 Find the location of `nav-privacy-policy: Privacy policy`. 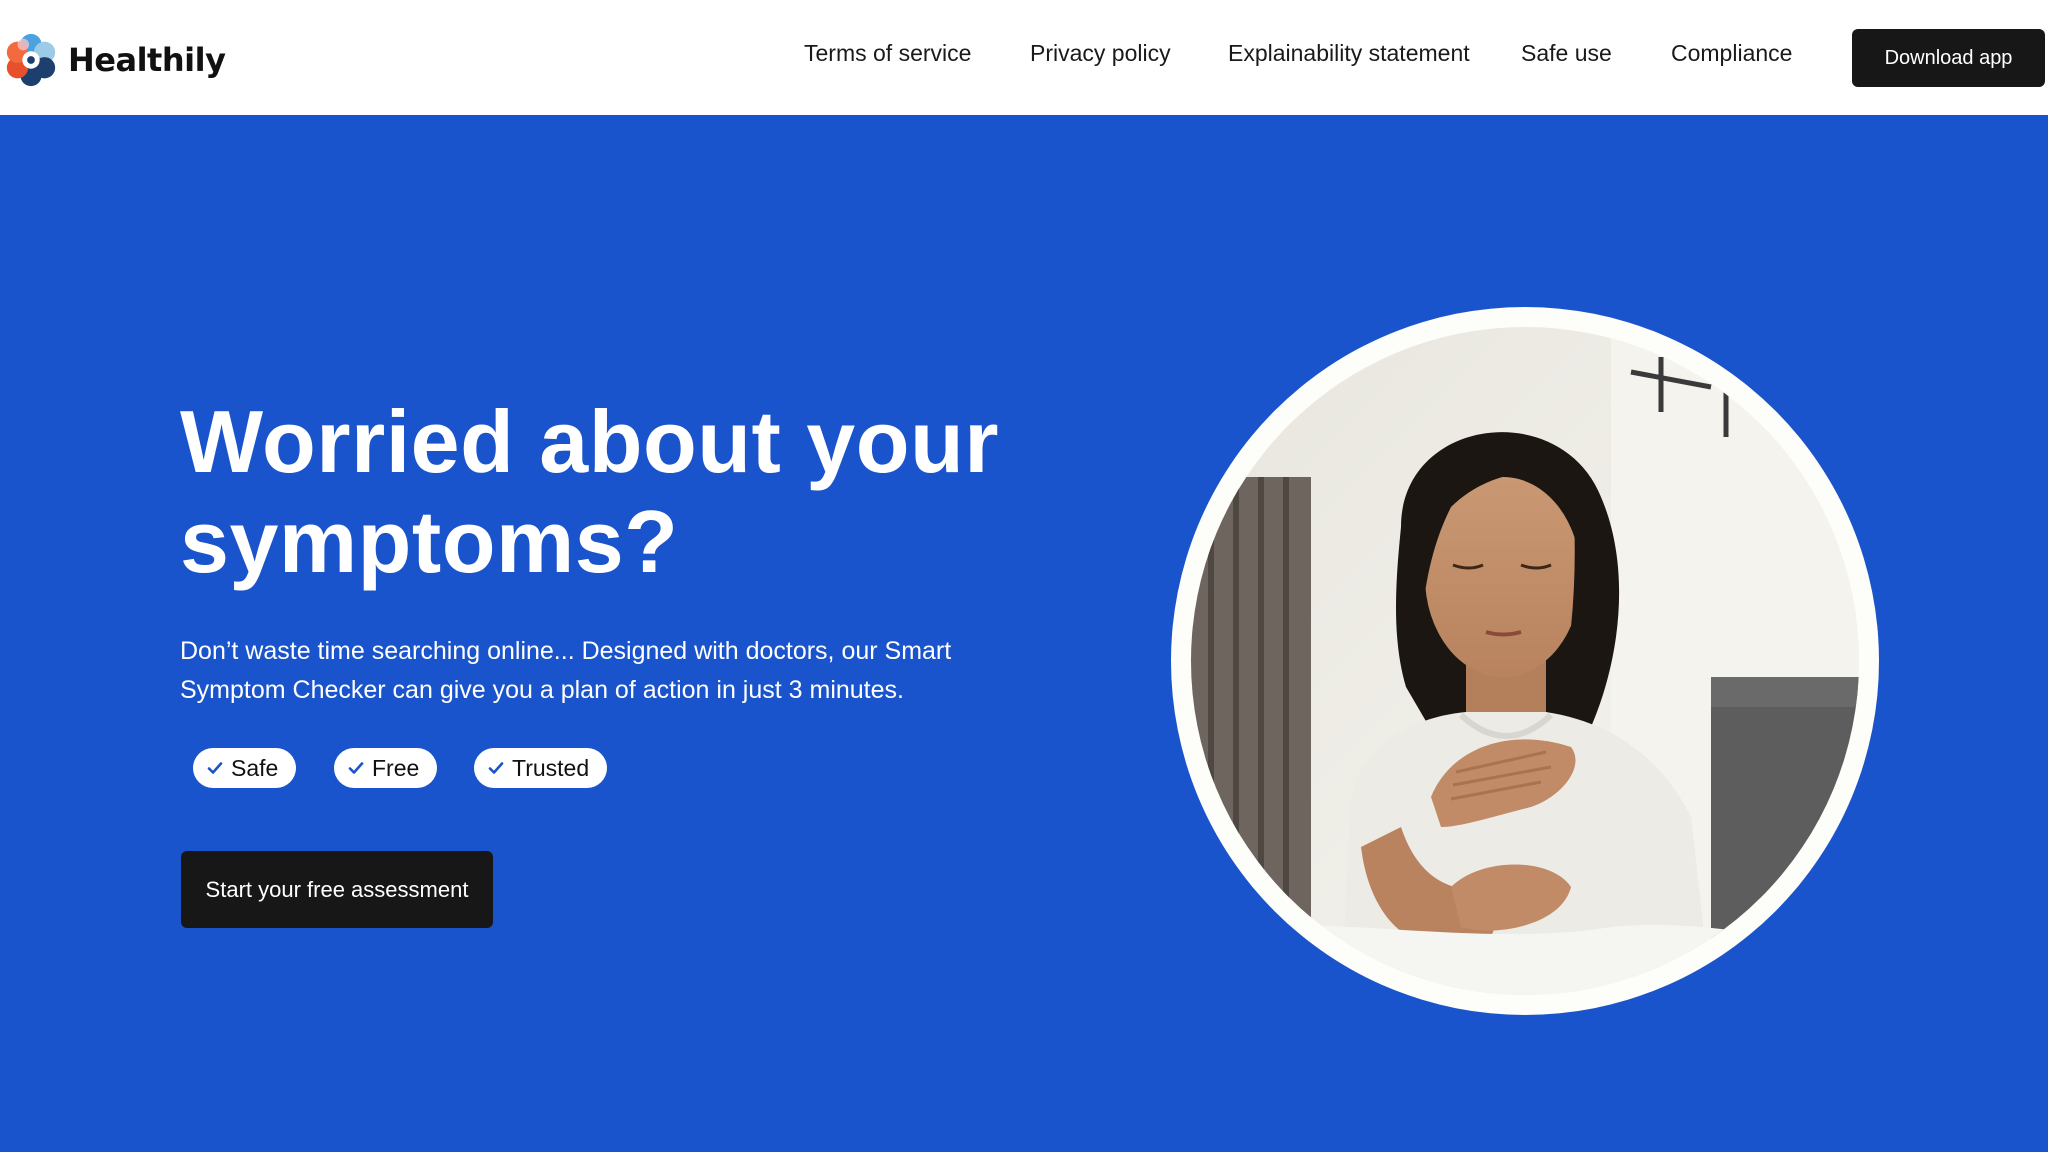

nav-privacy-policy: Privacy policy is located at coordinates (1100, 53).